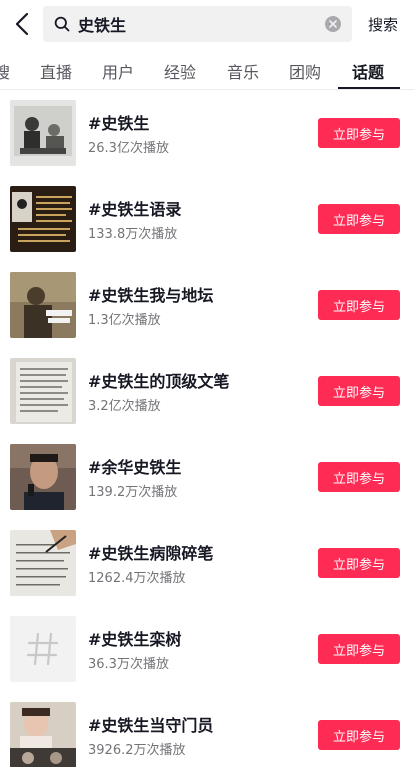 This screenshot has height=767, width=414. I want to click on tab-users: 用户, so click(118, 71).